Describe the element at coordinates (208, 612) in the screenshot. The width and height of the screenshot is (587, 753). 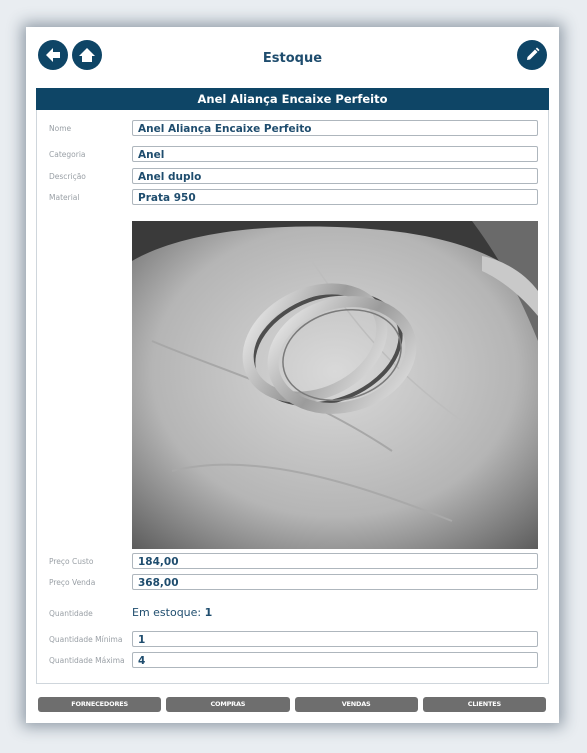
I see `stock-value: 1` at that location.